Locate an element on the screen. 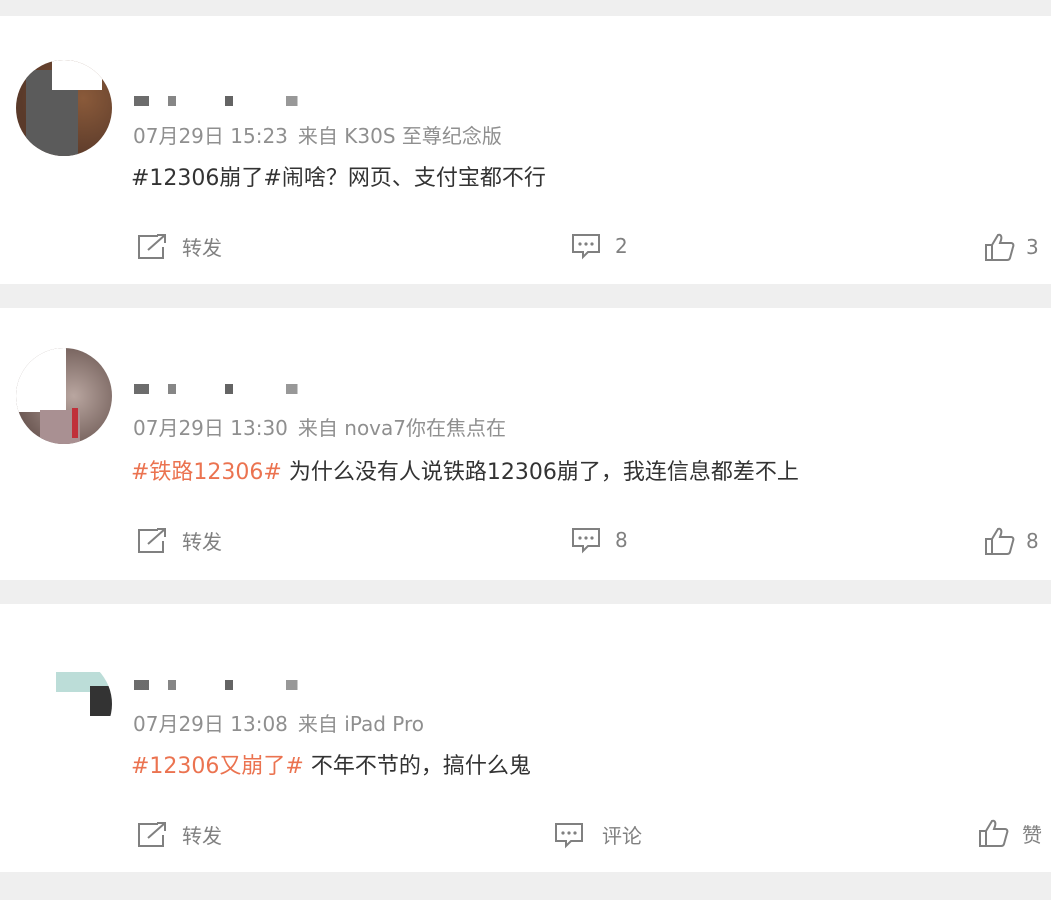  post-source: 来自 K30S 至尊纪念版 is located at coordinates (399, 136).